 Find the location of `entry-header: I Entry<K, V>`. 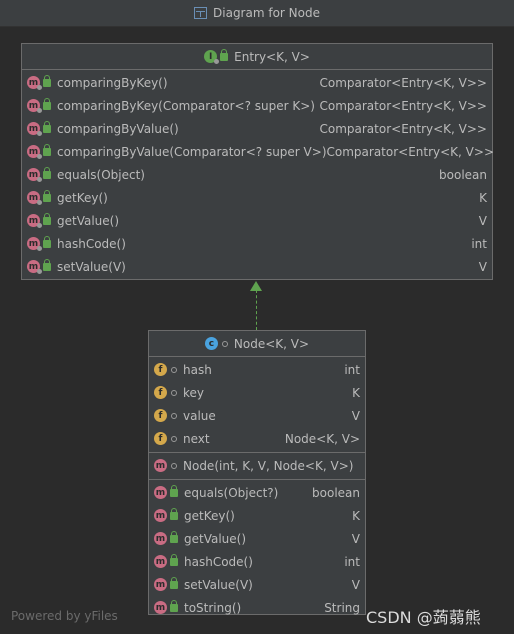

entry-header: I Entry<K, V> is located at coordinates (257, 57).